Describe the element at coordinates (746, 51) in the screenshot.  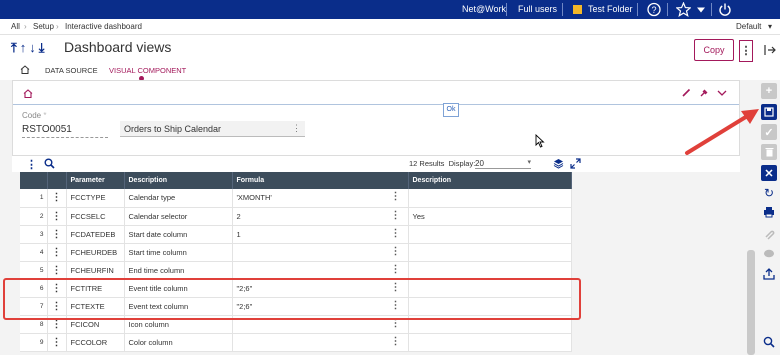
I see `more-actions-button: ⋮` at that location.